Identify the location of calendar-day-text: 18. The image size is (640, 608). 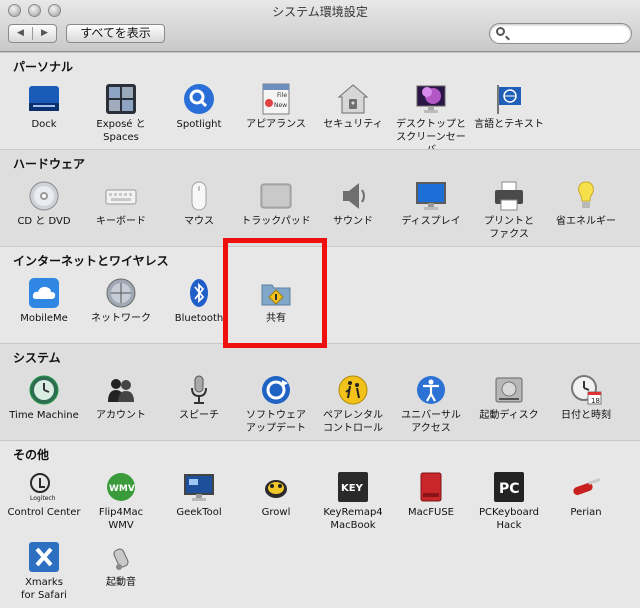
(595, 401).